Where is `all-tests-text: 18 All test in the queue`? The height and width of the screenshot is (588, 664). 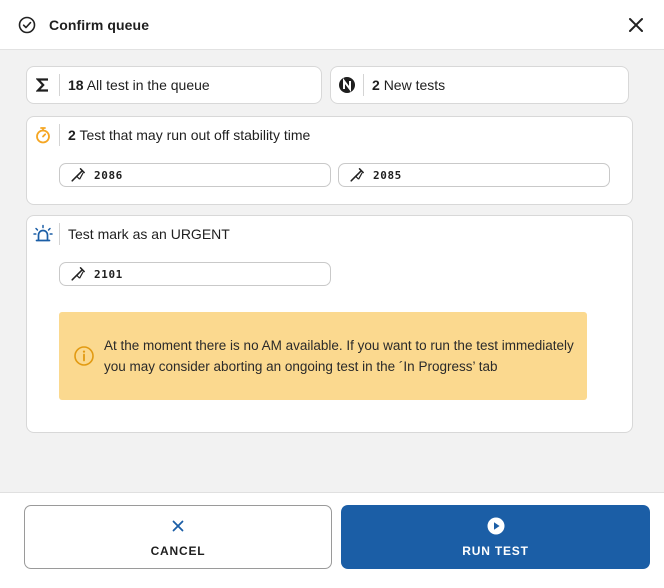 all-tests-text: 18 All test in the queue is located at coordinates (139, 85).